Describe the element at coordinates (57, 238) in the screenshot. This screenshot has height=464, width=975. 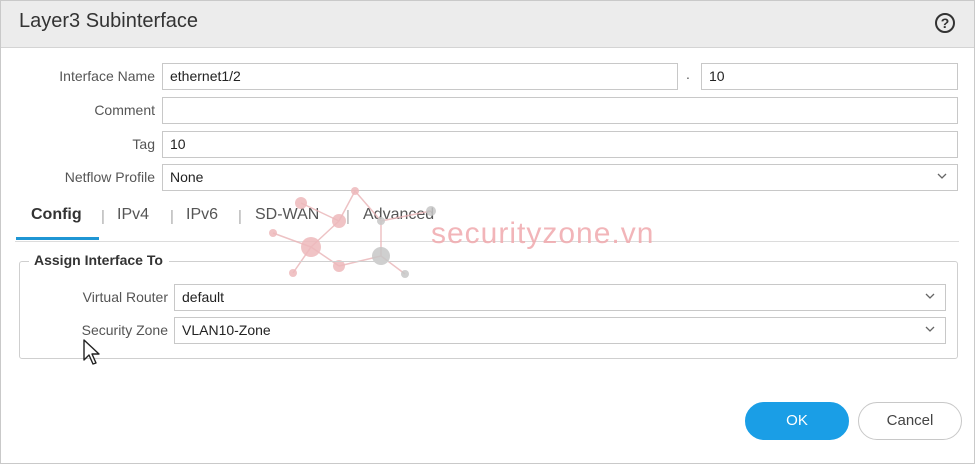
I see `active-tab-indicator` at that location.